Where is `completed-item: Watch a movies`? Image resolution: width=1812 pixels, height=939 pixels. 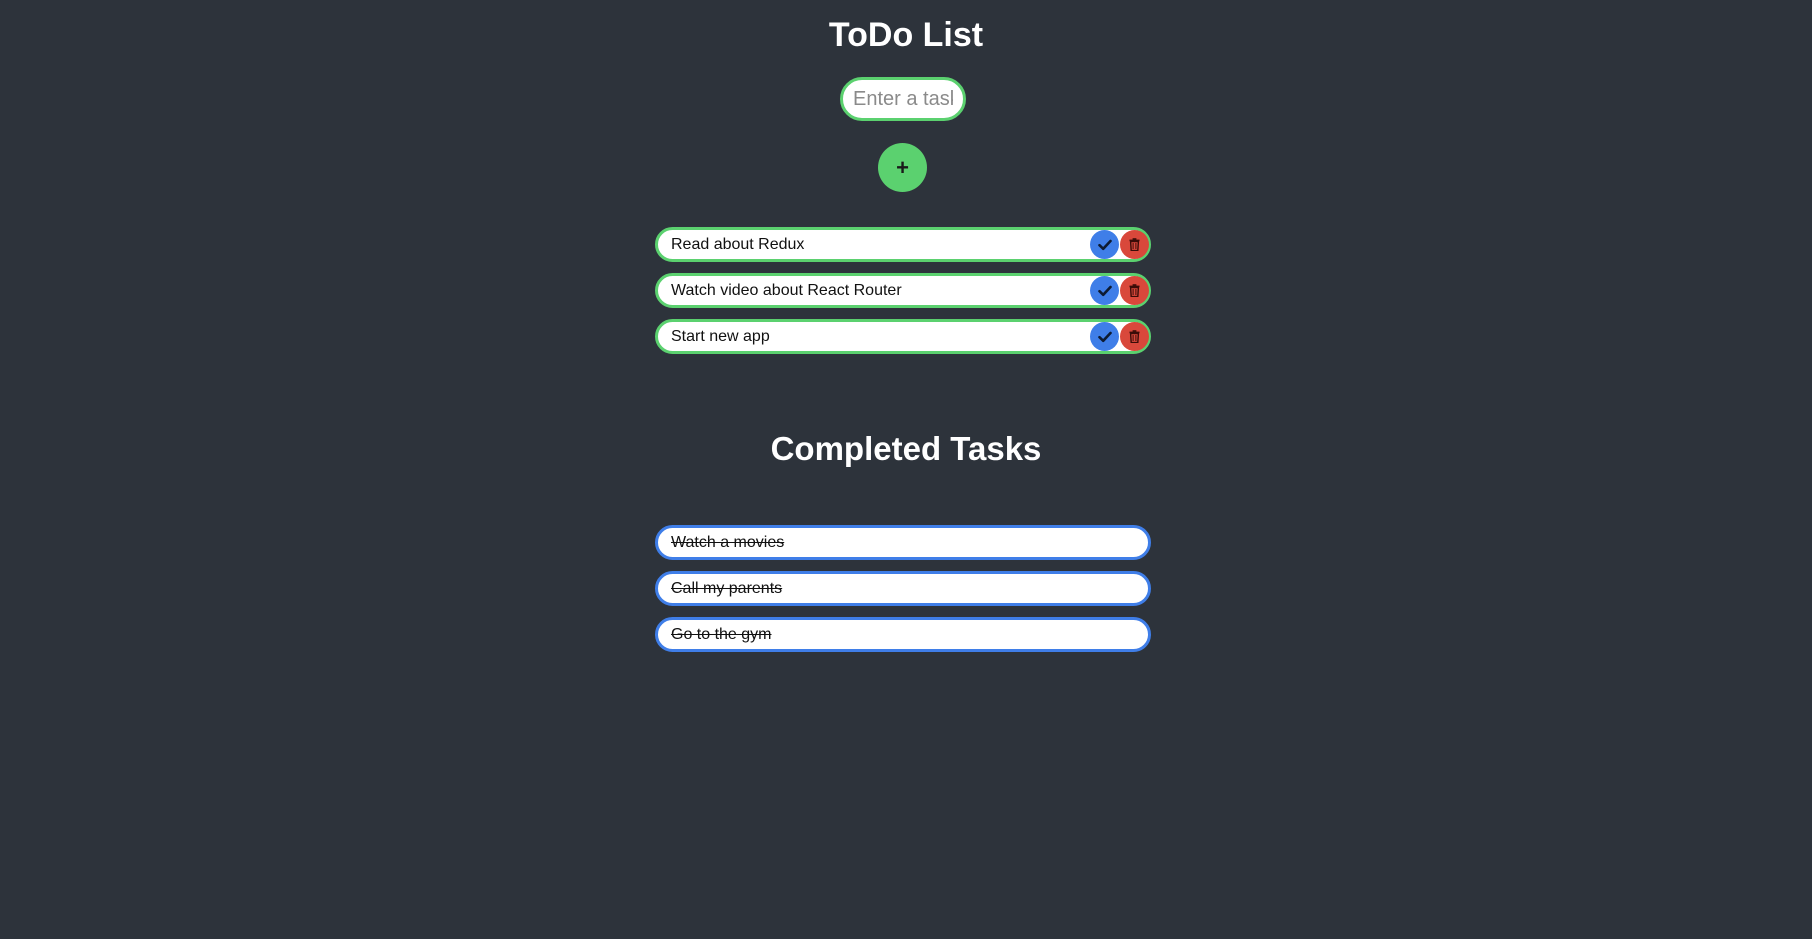 completed-item: Watch a movies is located at coordinates (903, 542).